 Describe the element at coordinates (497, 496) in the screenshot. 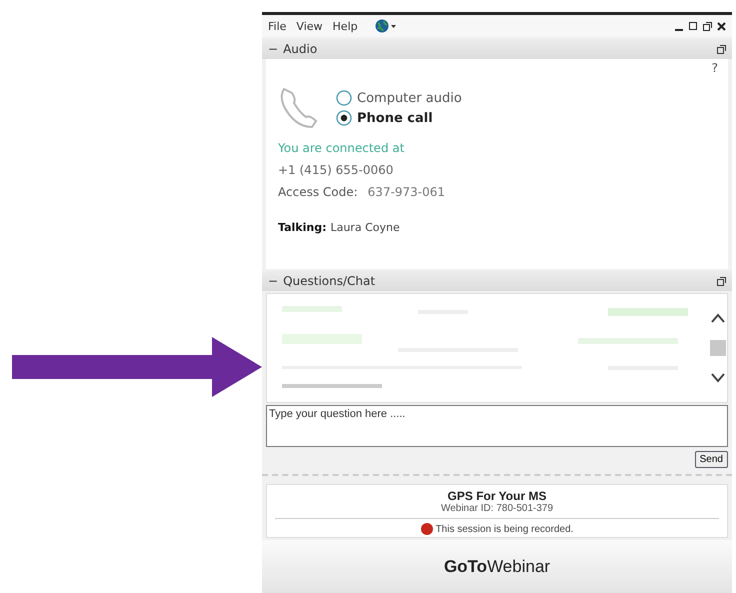

I see `webinar-title: GPS For Your MS` at that location.